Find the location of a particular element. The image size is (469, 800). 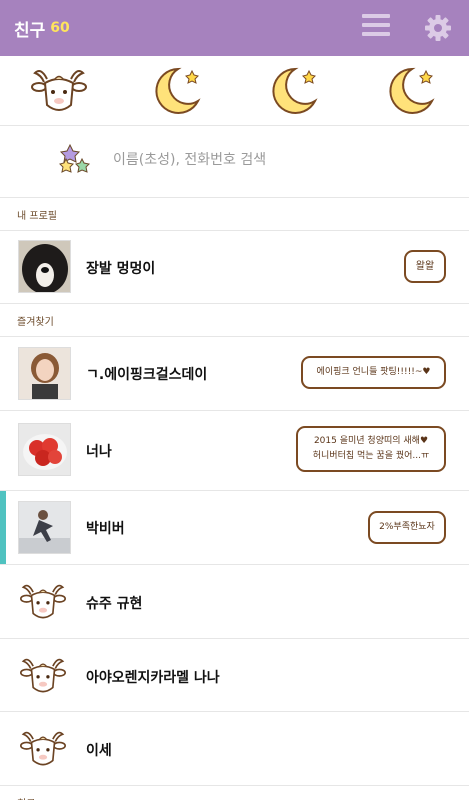

header-title: 친구 is located at coordinates (30, 30).